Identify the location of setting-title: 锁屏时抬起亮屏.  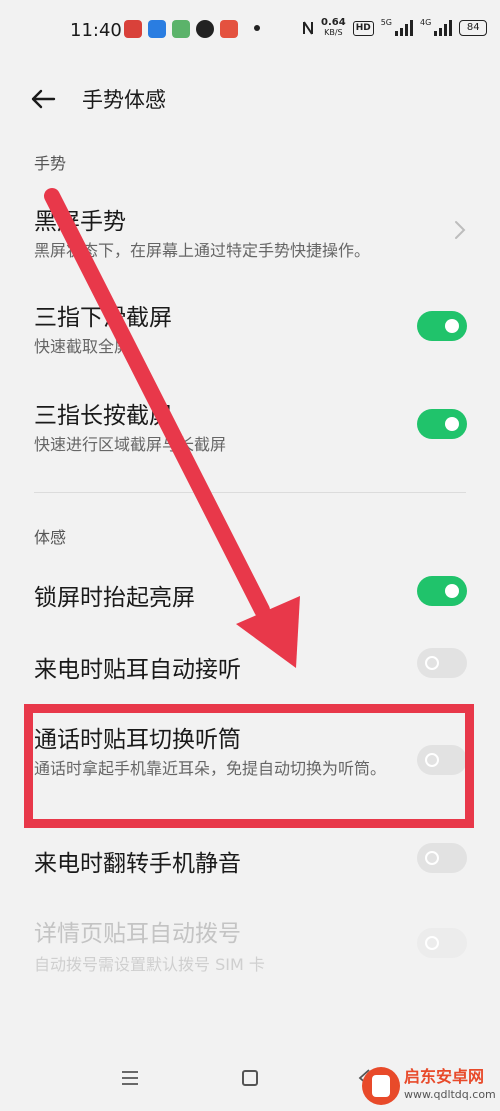
(114, 598).